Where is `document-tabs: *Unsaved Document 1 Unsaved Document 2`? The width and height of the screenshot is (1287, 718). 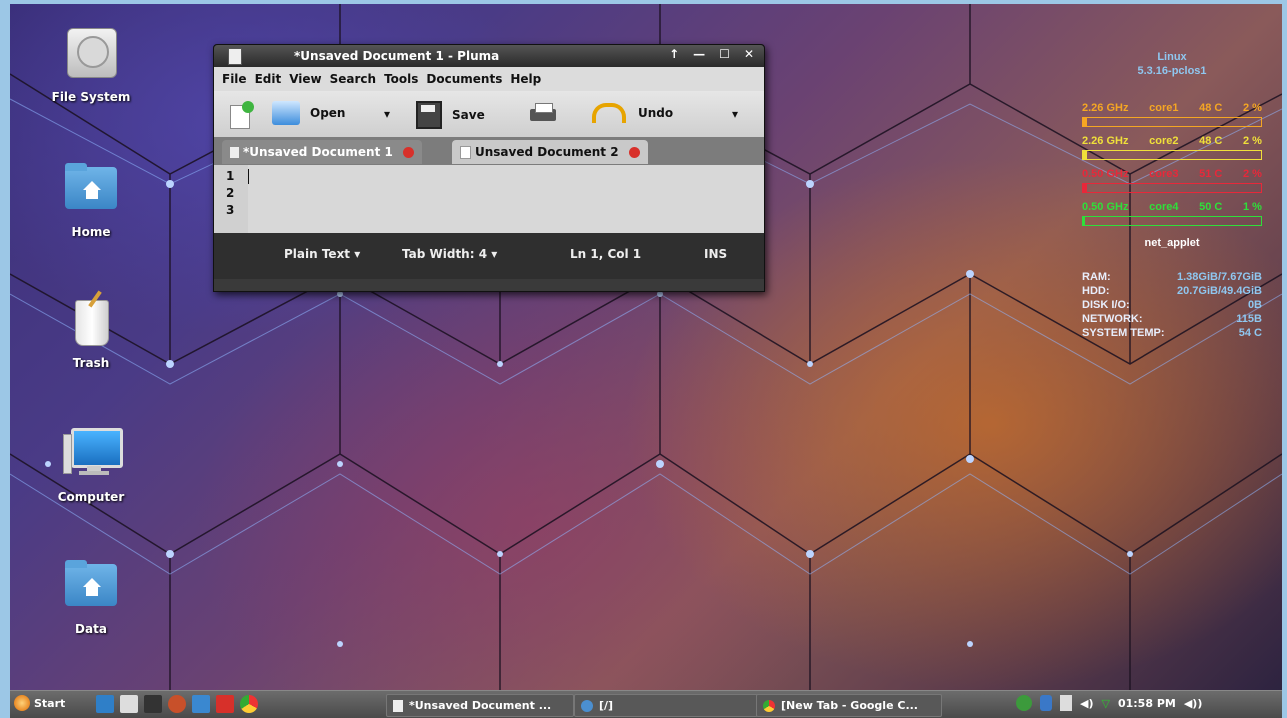
document-tabs: *Unsaved Document 1 Unsaved Document 2 is located at coordinates (489, 151).